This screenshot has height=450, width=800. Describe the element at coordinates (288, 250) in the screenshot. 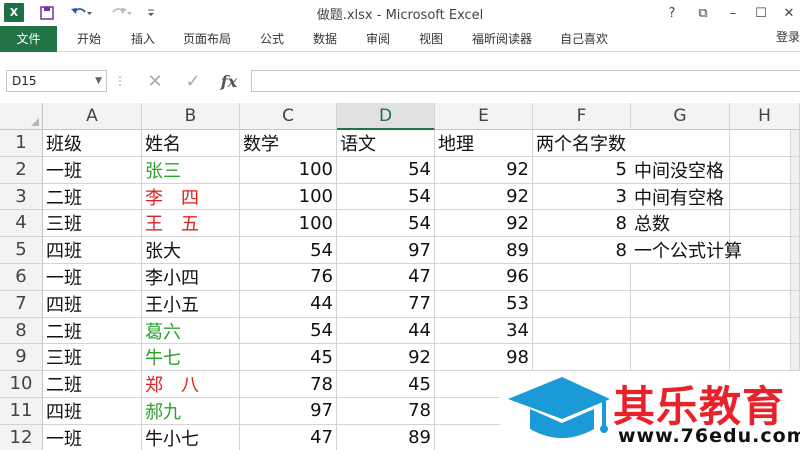

I see `cell-c5: 54` at that location.